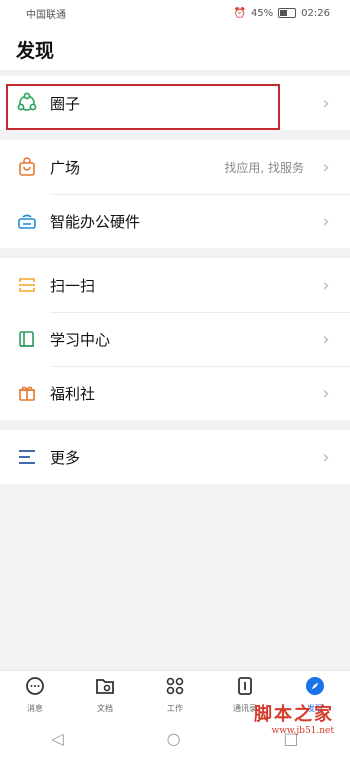  I want to click on gift-icon, so click(27, 393).